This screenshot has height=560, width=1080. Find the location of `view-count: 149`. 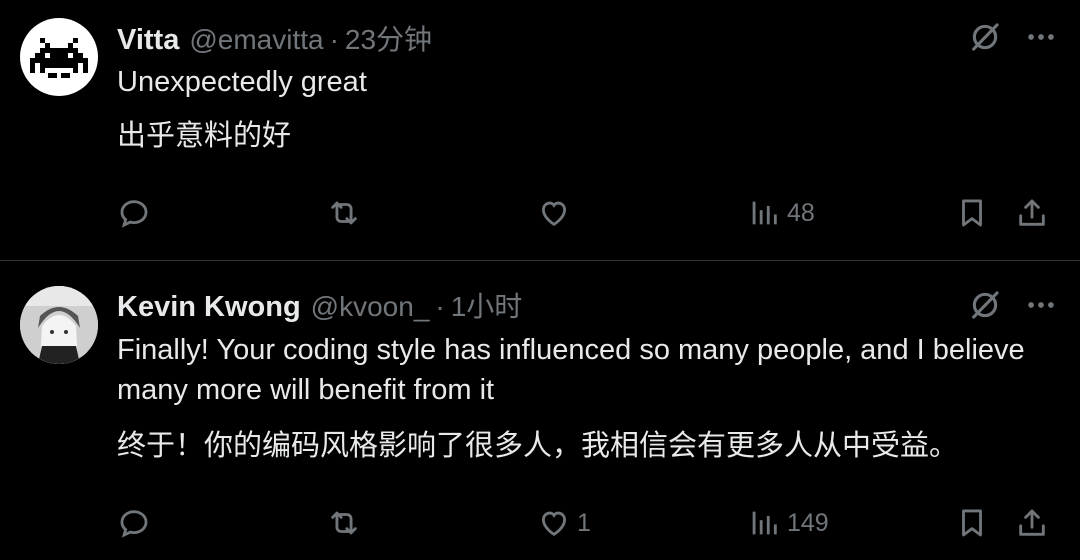

view-count: 149 is located at coordinates (808, 522).